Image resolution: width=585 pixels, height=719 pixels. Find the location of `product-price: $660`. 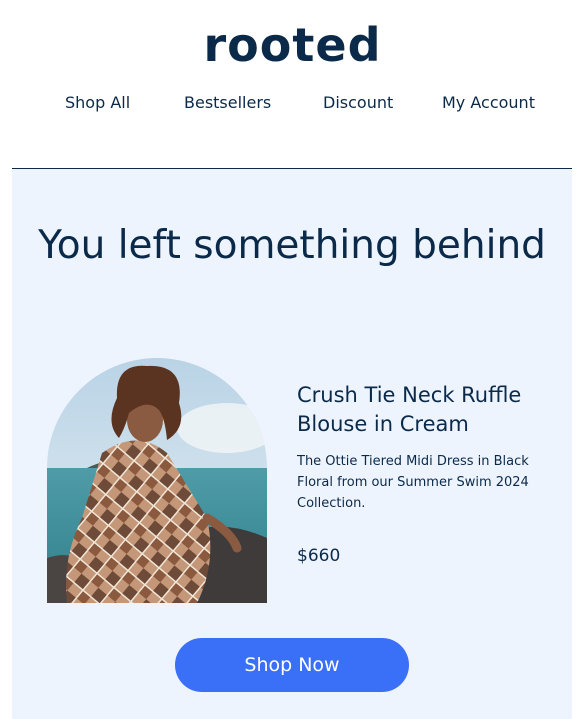

product-price: $660 is located at coordinates (319, 556).